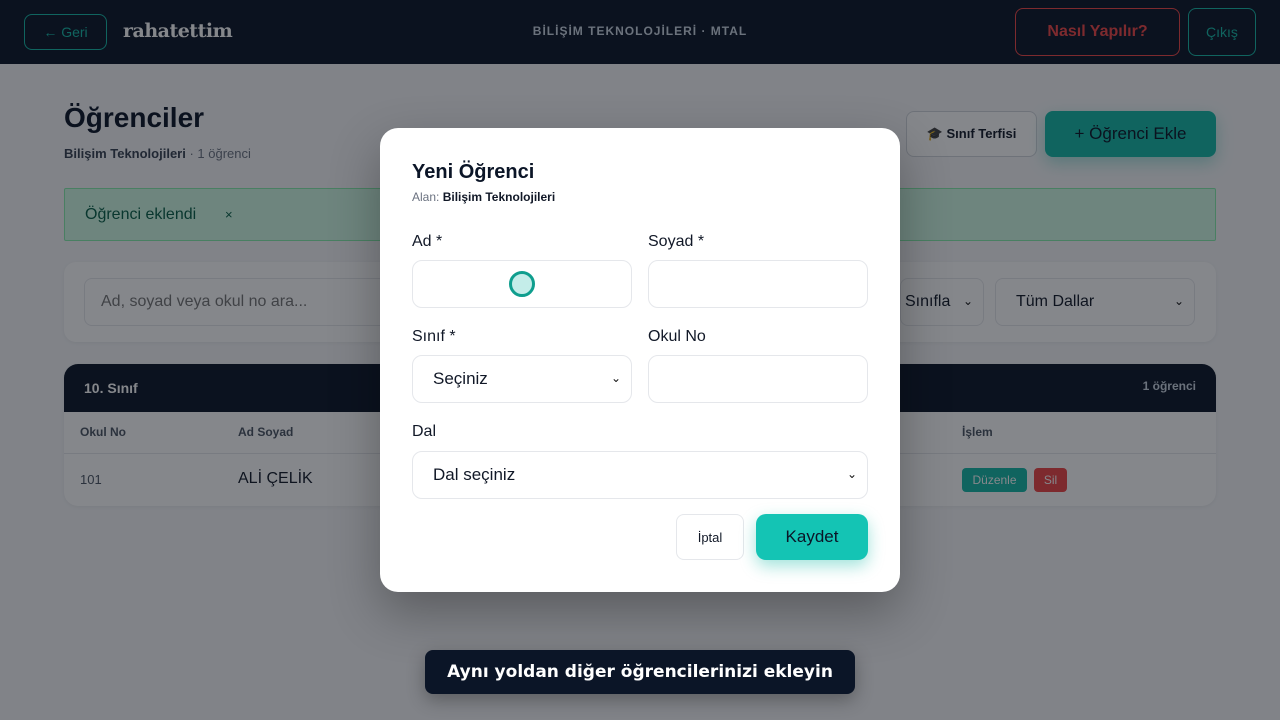  What do you see at coordinates (710, 537) in the screenshot?
I see `cancel-button: İptal` at bounding box center [710, 537].